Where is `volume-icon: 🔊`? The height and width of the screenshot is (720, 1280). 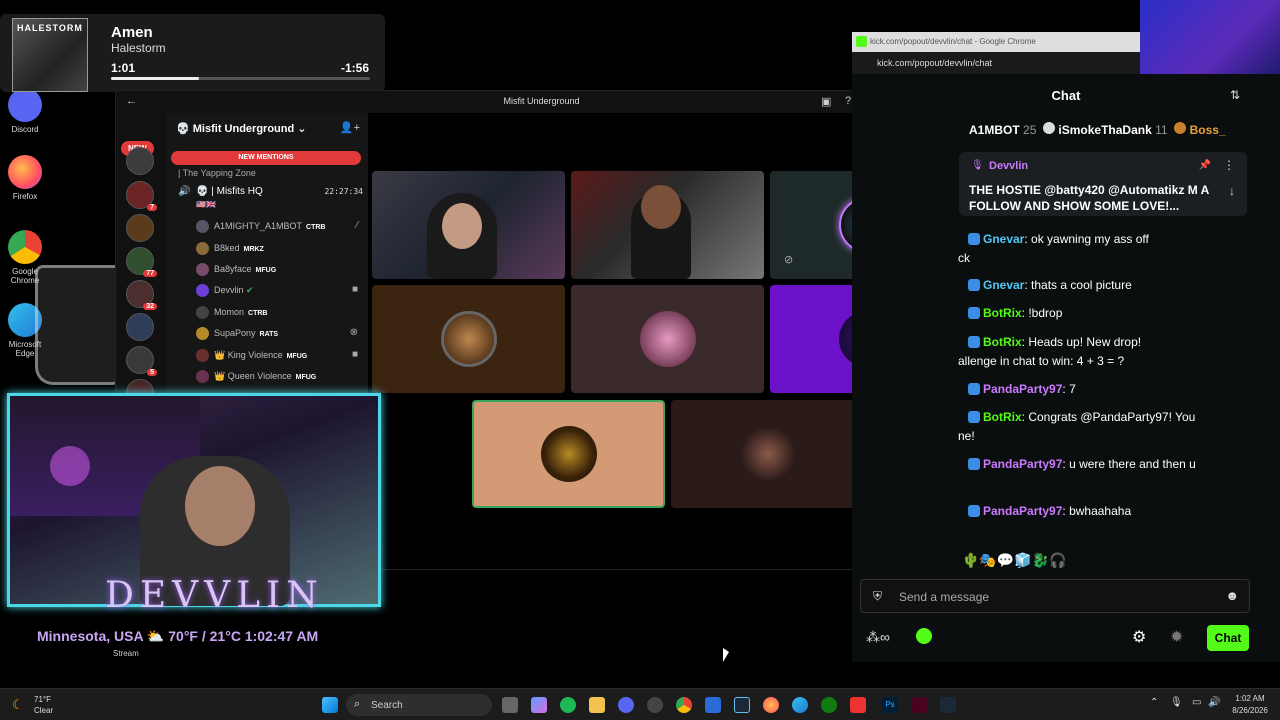 volume-icon: 🔊 is located at coordinates (1214, 702).